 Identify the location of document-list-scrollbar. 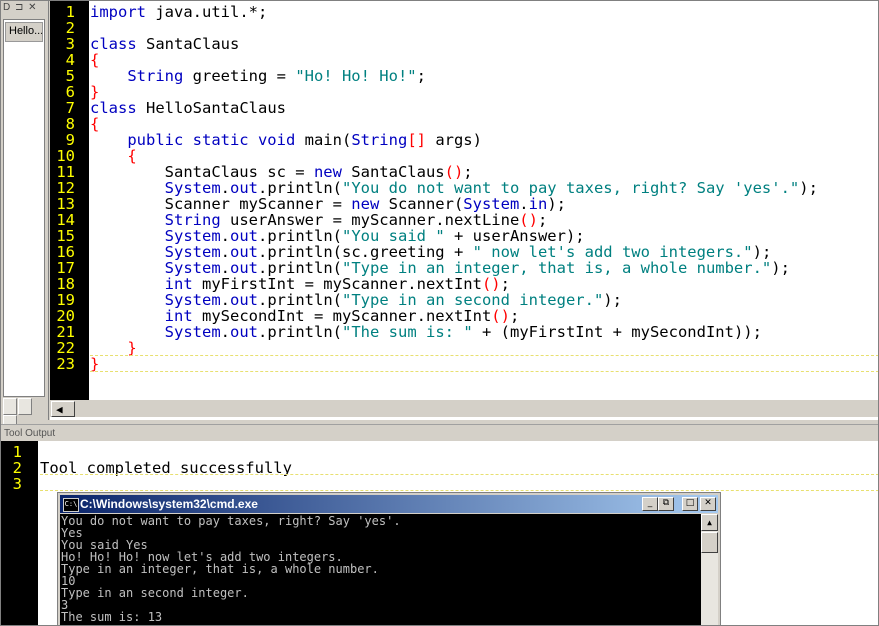
(24, 415).